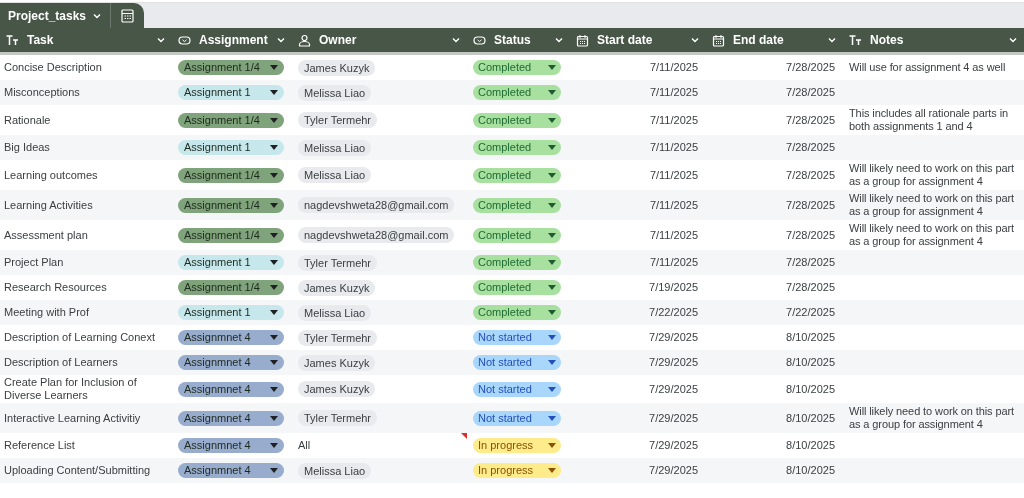 This screenshot has width=1024, height=498. Describe the element at coordinates (53, 67) in the screenshot. I see `task-name: Concise Description` at that location.